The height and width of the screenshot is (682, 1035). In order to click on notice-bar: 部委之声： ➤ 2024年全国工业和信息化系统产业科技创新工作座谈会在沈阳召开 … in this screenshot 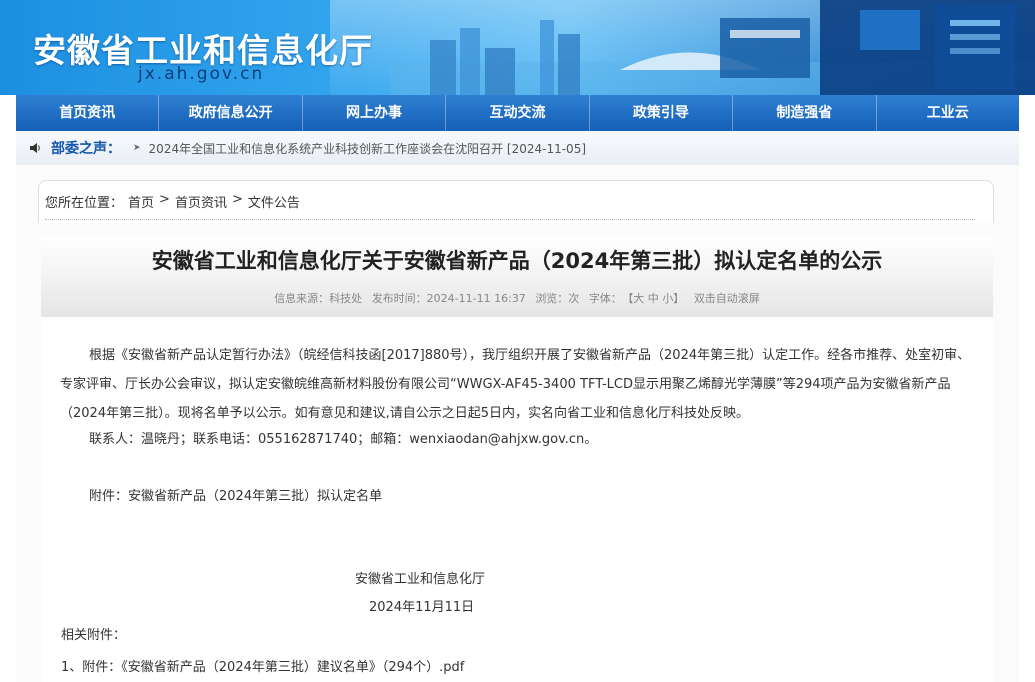, I will do `click(517, 148)`.